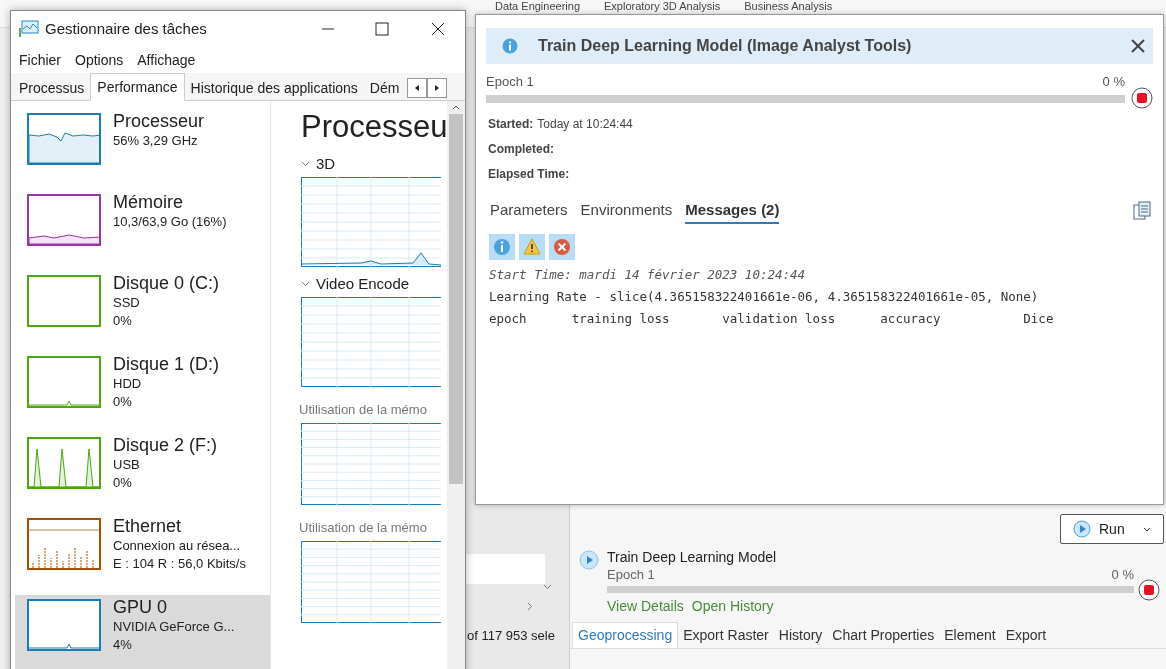  I want to click on pane-tab: Element, so click(970, 635).